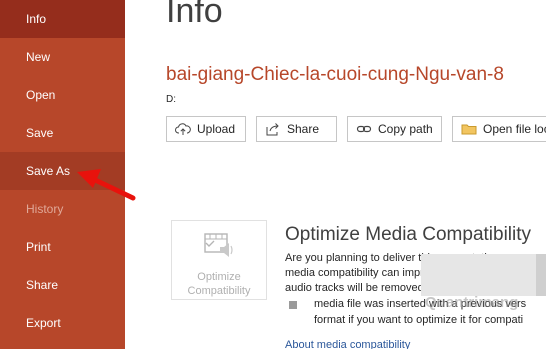  What do you see at coordinates (171, 99) in the screenshot?
I see `document-path: D:` at bounding box center [171, 99].